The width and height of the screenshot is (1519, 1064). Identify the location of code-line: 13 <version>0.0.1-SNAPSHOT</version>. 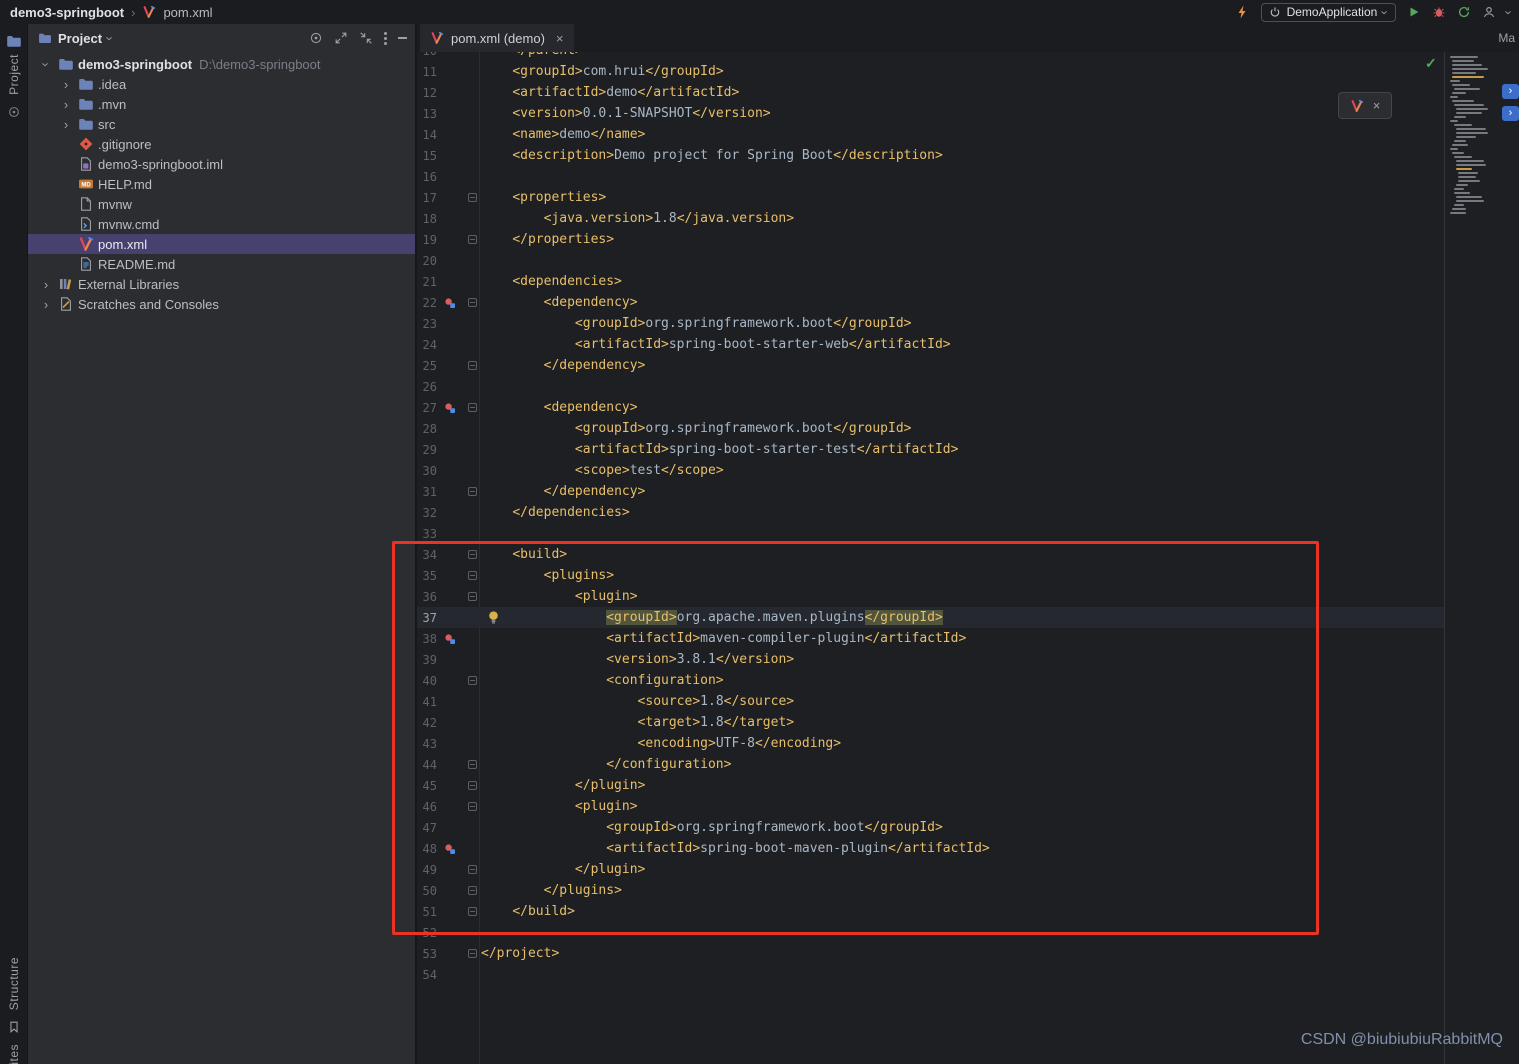
(930, 113).